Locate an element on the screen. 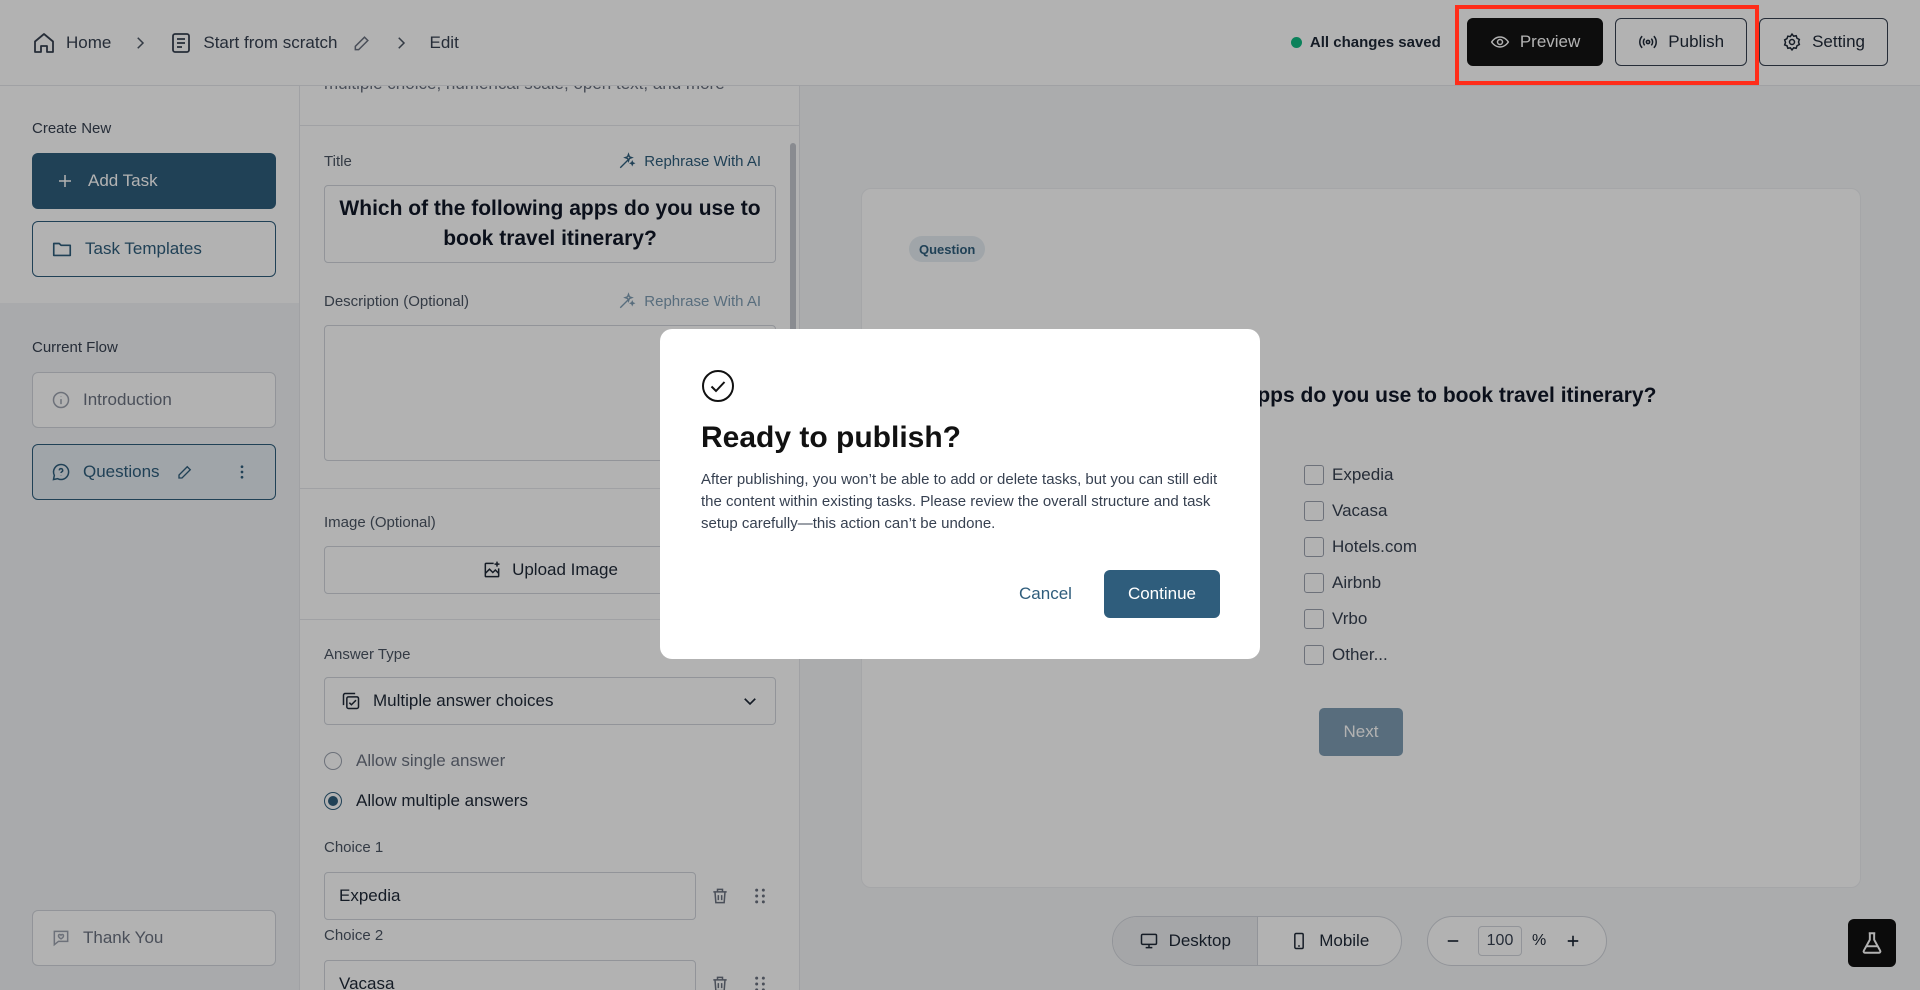 The image size is (1920, 990). dialog-title: Ready to publish? is located at coordinates (831, 437).